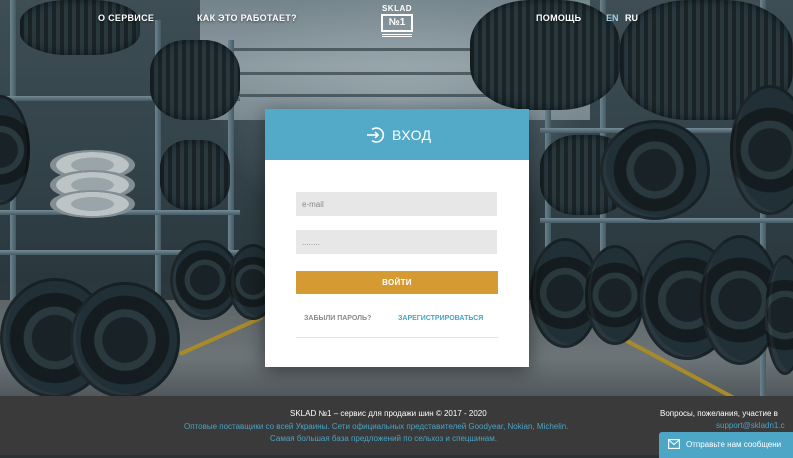  Describe the element at coordinates (674, 444) in the screenshot. I see `envelope-icon` at that location.